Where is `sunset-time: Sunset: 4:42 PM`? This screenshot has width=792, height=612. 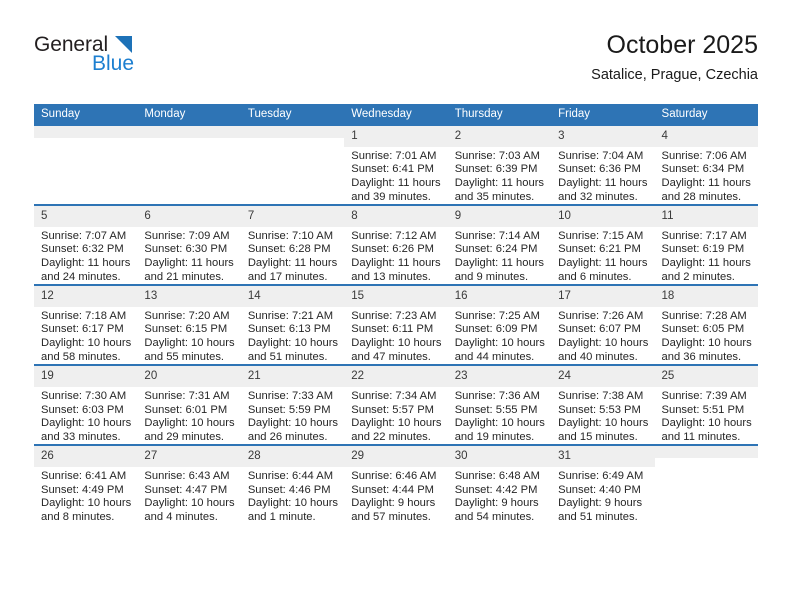
sunset-time: Sunset: 4:42 PM is located at coordinates (496, 489).